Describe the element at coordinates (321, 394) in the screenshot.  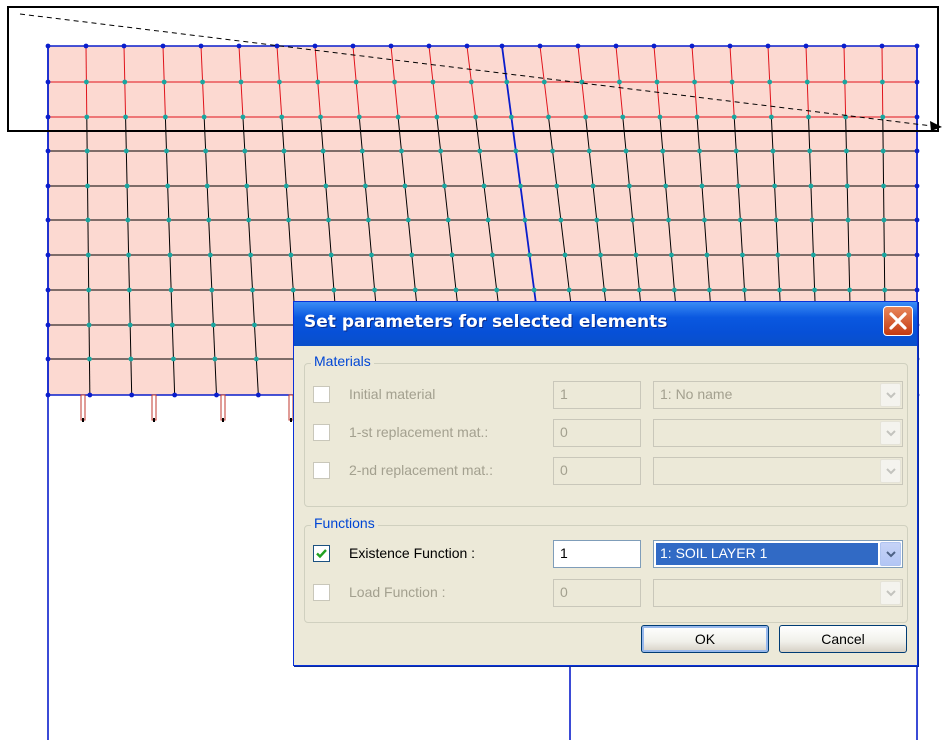
I see `initial-material-checkbox` at that location.